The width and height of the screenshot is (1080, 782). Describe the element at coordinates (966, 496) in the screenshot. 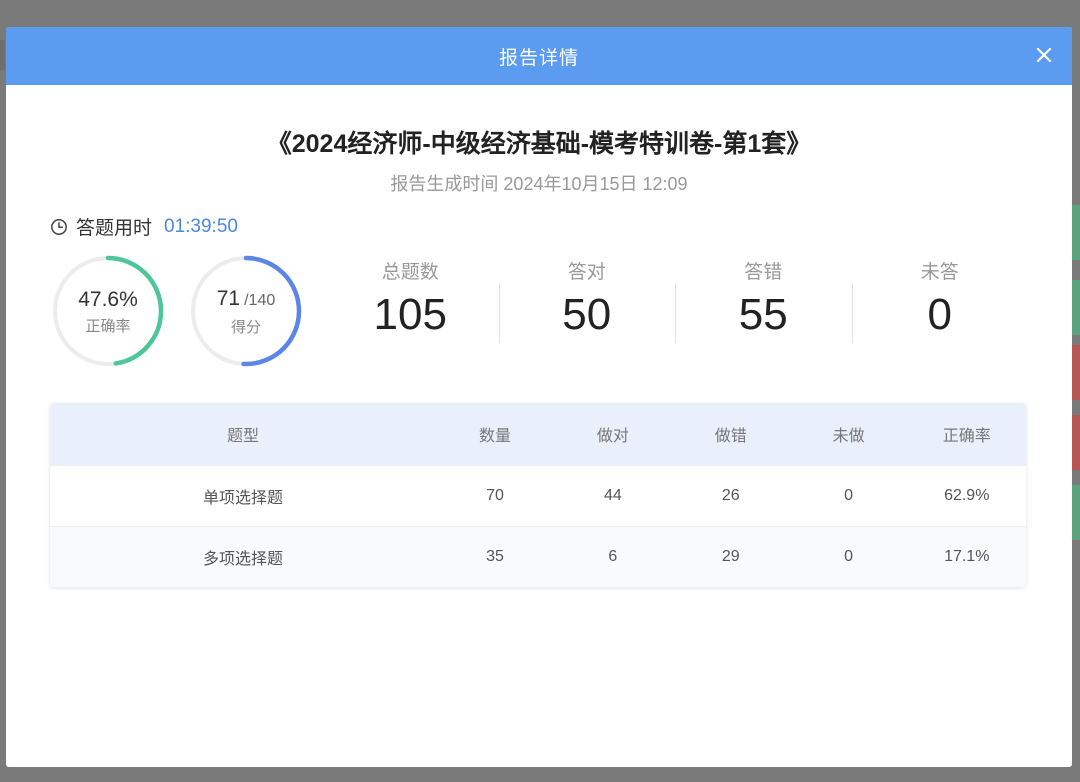

I see `cell-accuracy: 62.9%` at that location.